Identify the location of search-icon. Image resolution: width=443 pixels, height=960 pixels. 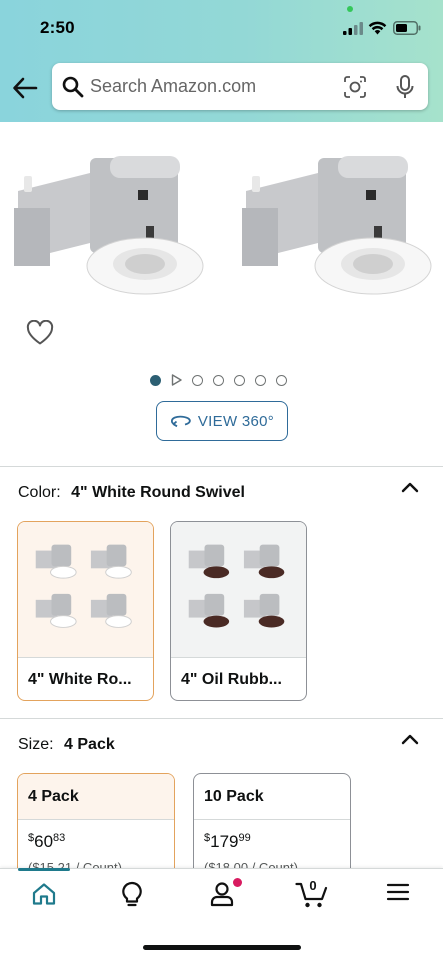
(73, 87).